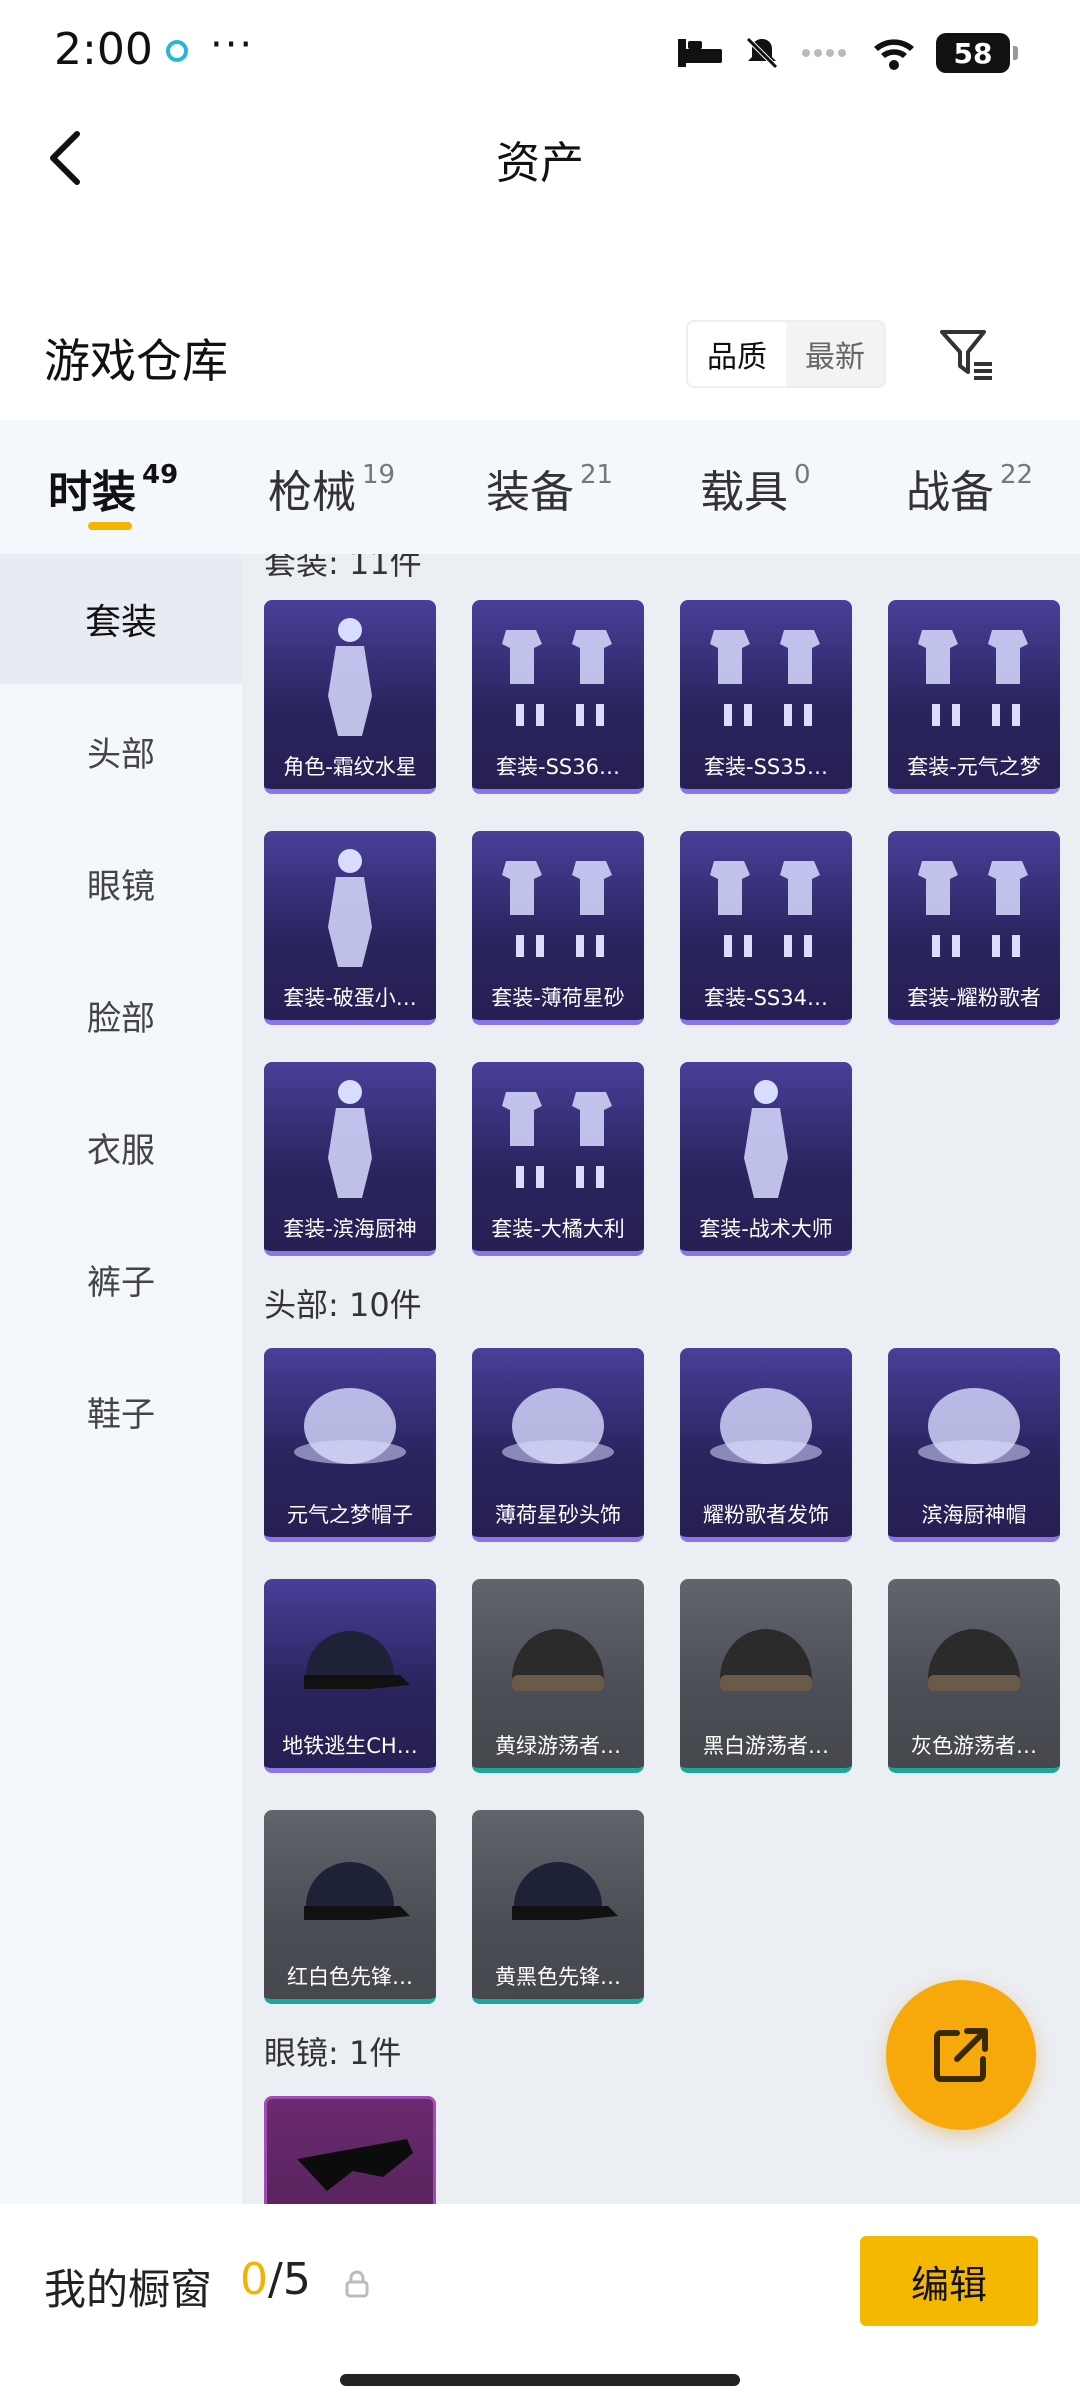  I want to click on item-name: 套装-大橘大利, so click(558, 1229).